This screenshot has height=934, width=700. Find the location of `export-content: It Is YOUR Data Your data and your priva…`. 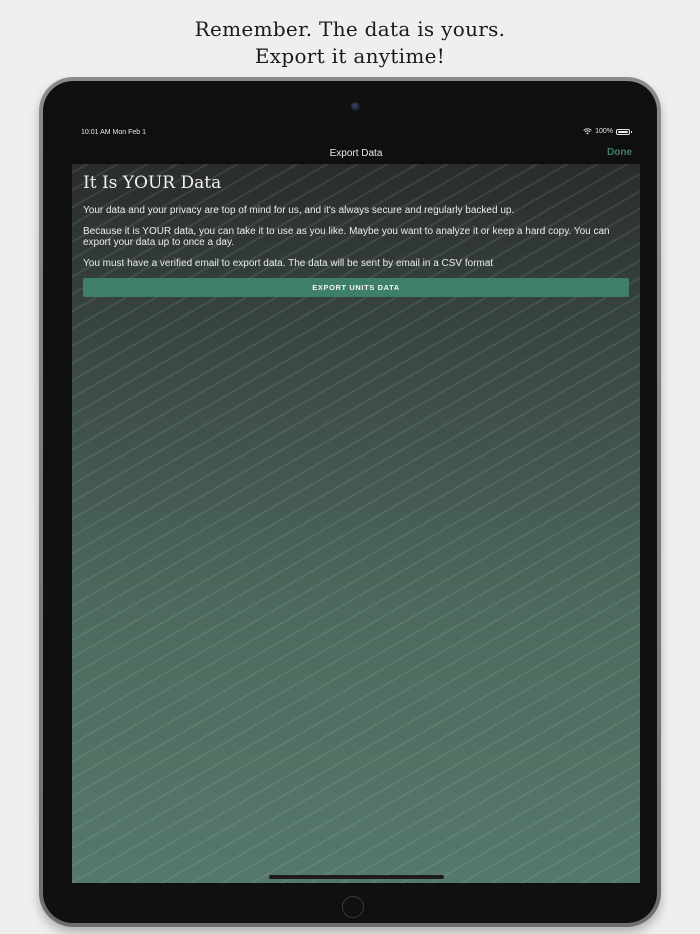

export-content: It Is YOUR Data Your data and your priva… is located at coordinates (356, 235).